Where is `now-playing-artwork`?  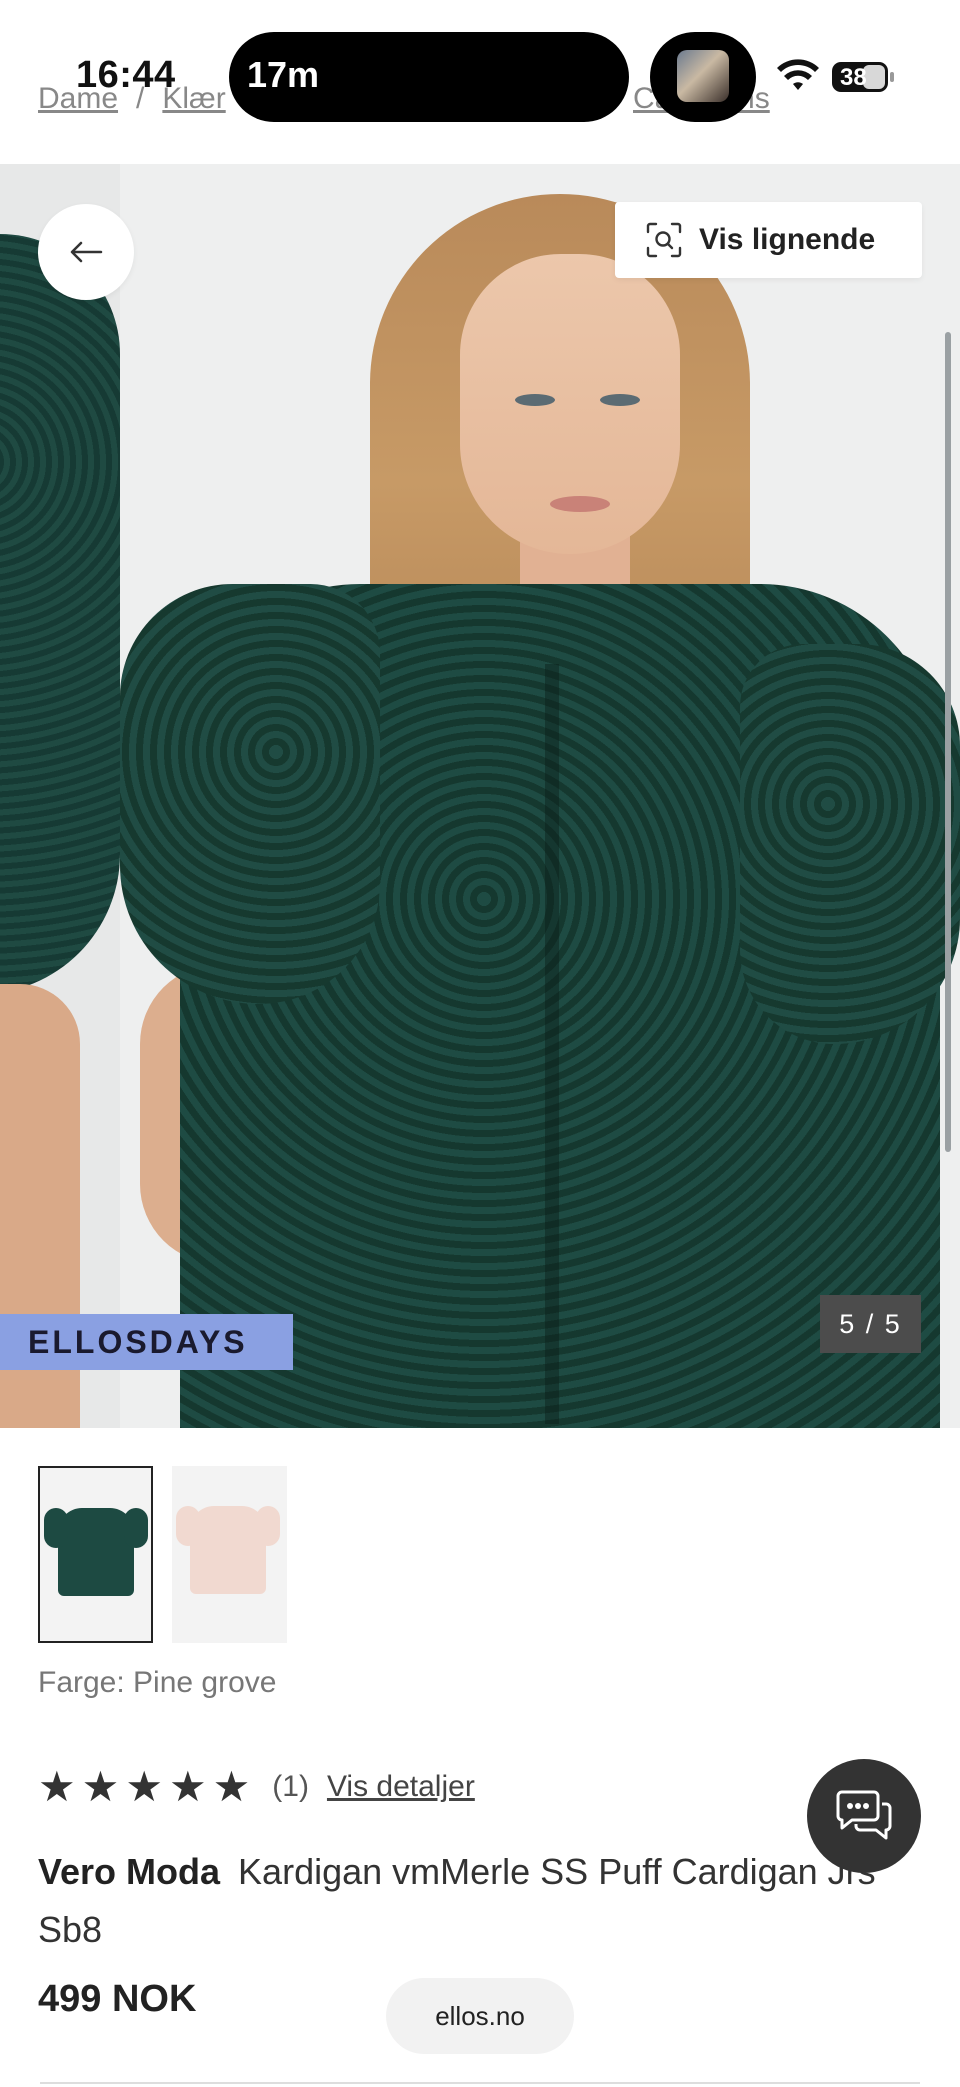
now-playing-artwork is located at coordinates (703, 77).